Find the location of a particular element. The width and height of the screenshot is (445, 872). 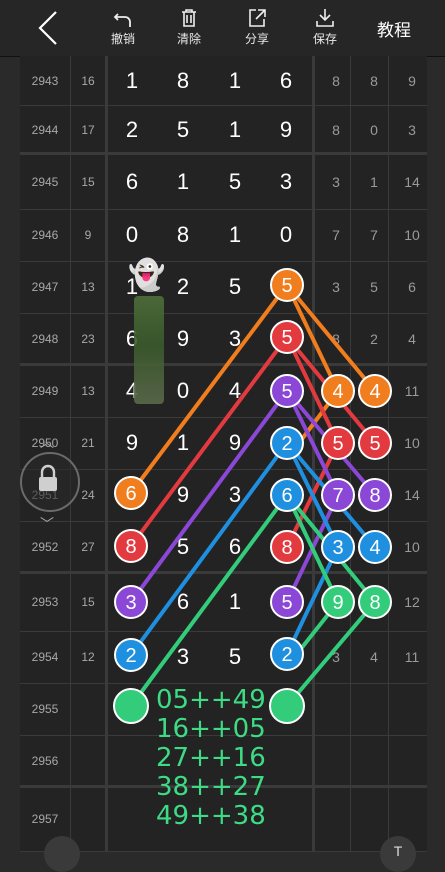

annotation-line: 27++16 is located at coordinates (211, 758).